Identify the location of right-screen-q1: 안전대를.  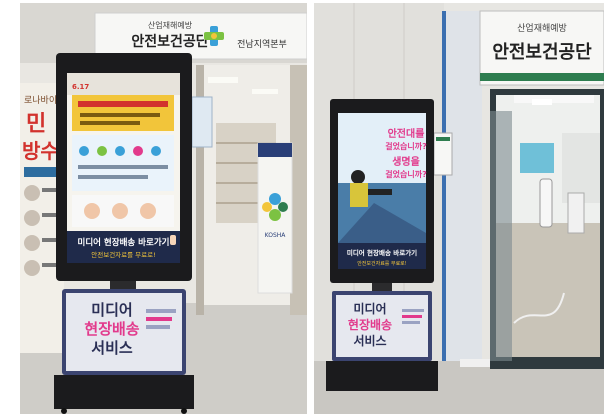
(406, 133).